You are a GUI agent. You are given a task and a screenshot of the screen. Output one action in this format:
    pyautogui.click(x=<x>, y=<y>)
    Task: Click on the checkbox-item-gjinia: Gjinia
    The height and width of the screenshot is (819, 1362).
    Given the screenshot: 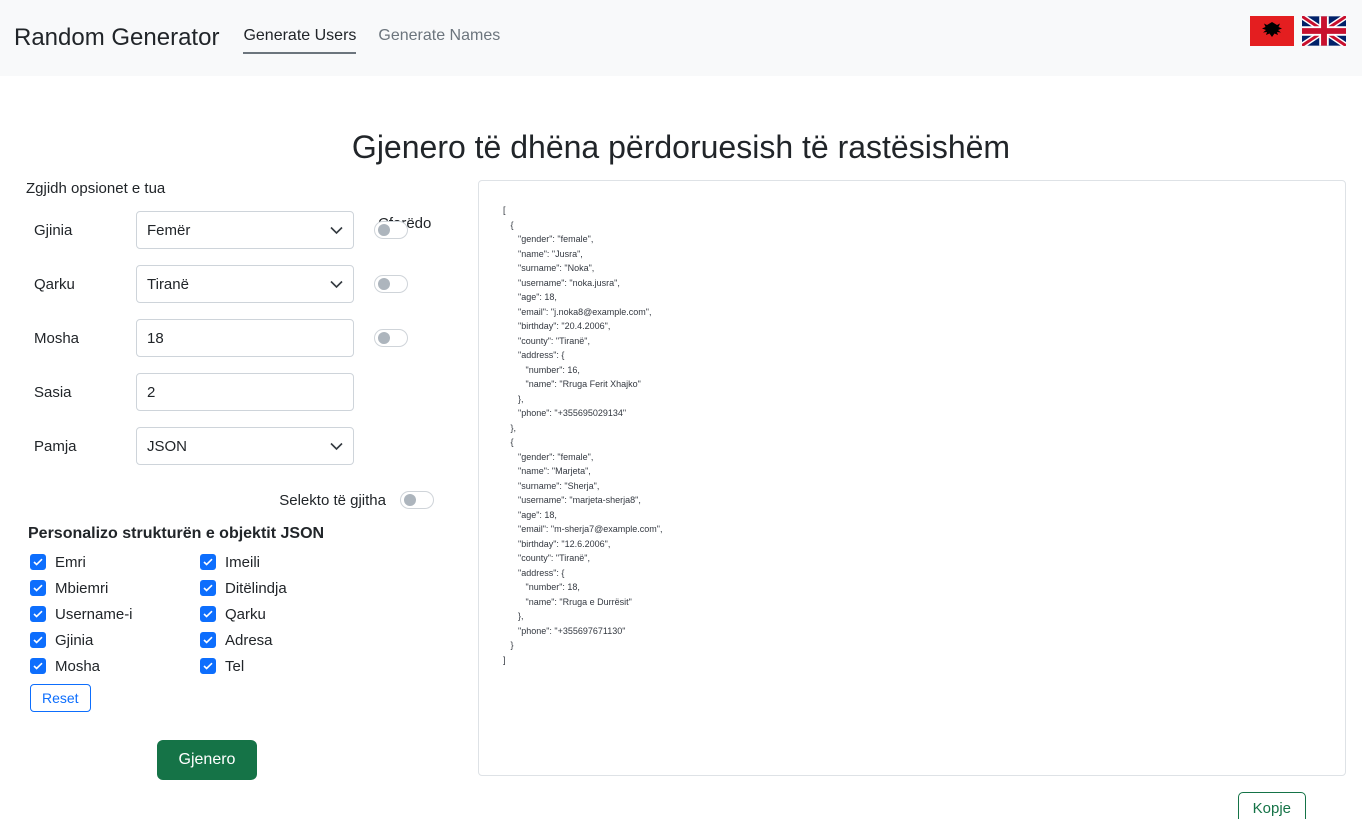 What is the action you would take?
    pyautogui.click(x=115, y=640)
    